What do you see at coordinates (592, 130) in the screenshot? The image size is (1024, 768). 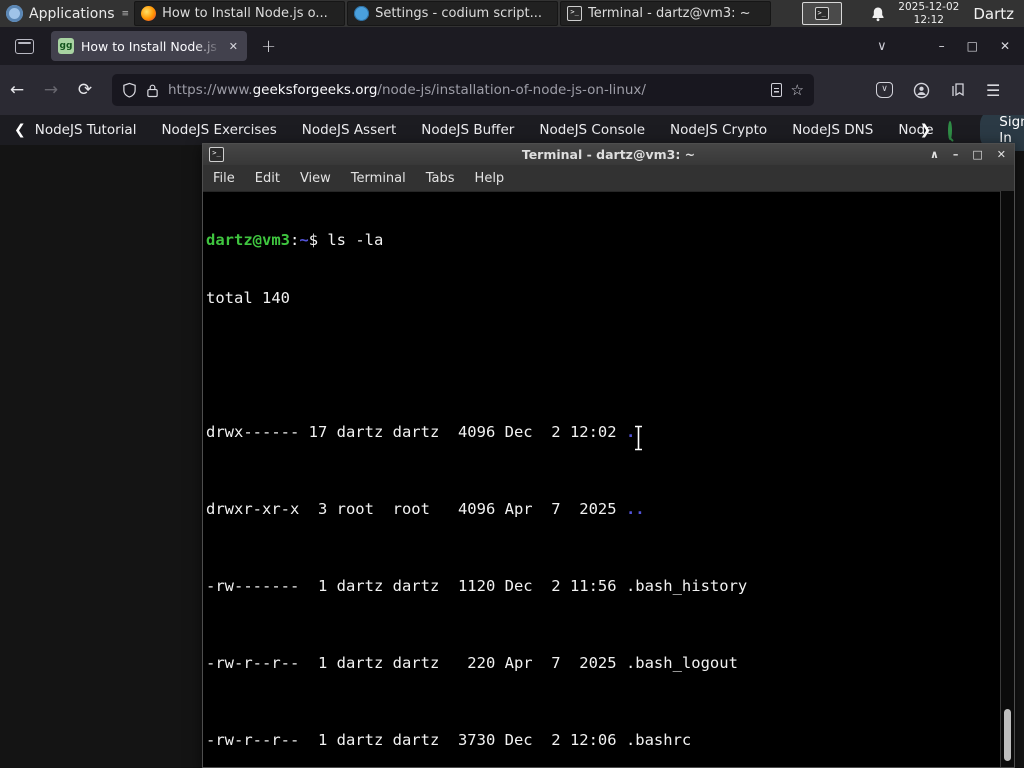 I see `site-nav-link: NodeJS Console` at bounding box center [592, 130].